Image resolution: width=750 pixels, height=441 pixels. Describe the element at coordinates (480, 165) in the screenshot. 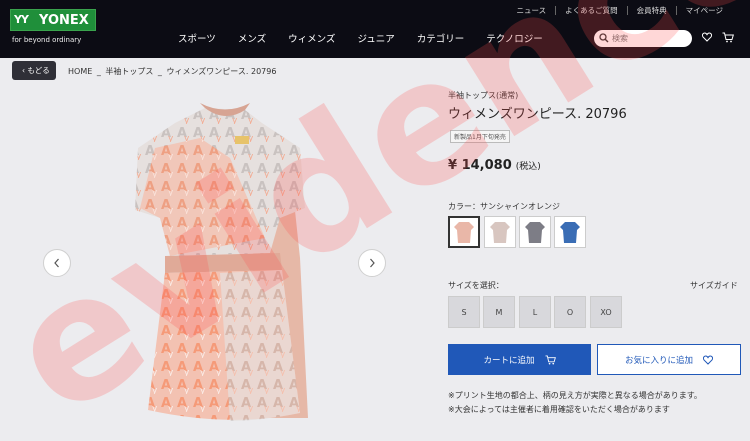

I see `price-value: ¥ 14,080` at that location.